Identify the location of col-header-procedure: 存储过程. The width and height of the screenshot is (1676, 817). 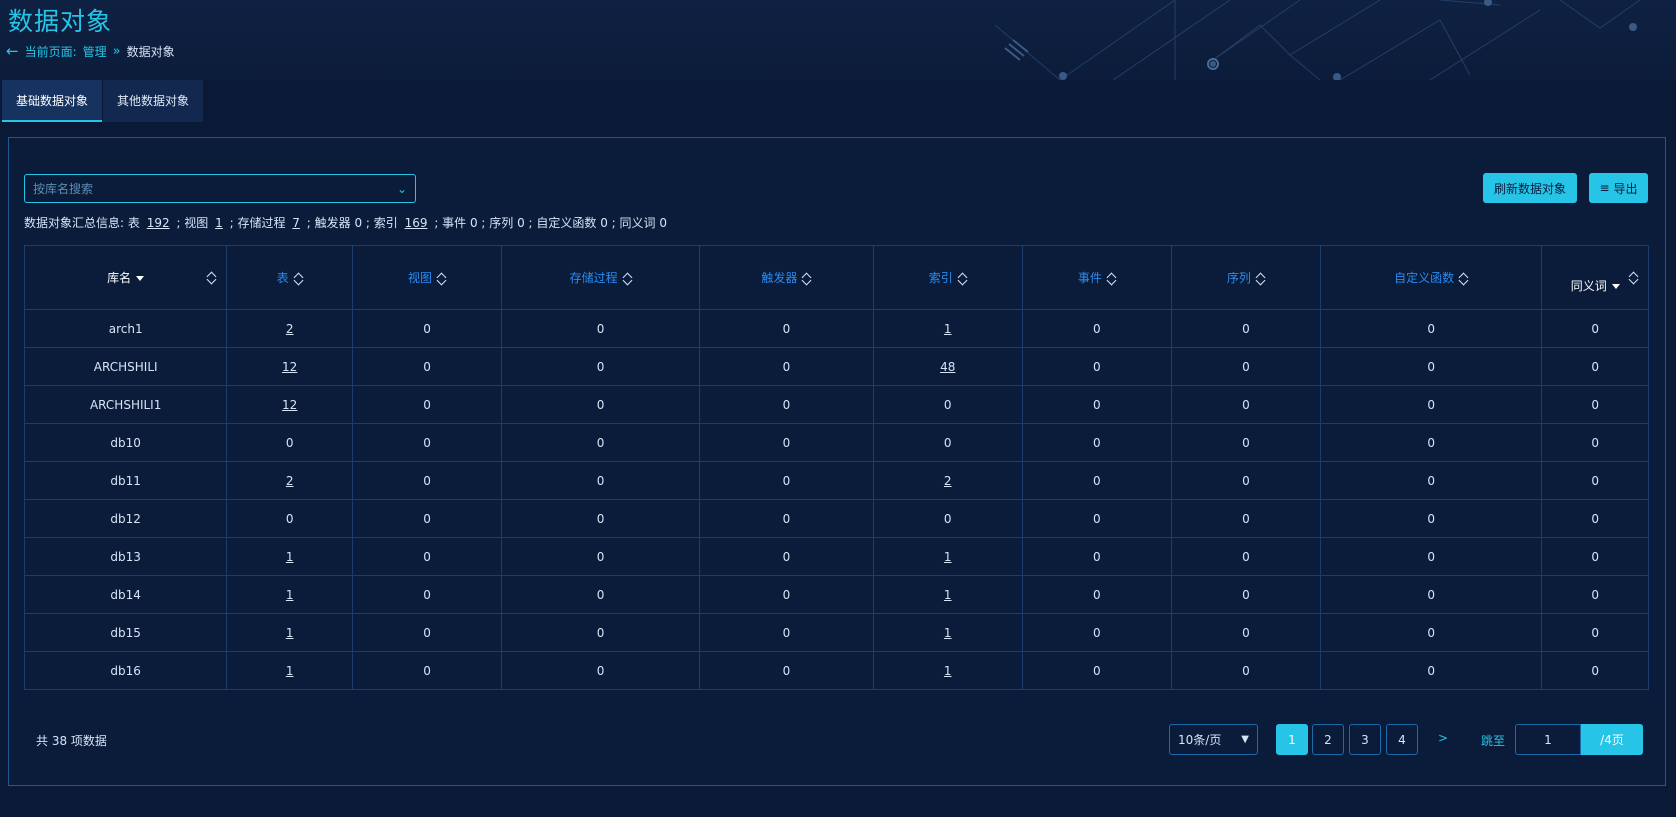
(601, 277).